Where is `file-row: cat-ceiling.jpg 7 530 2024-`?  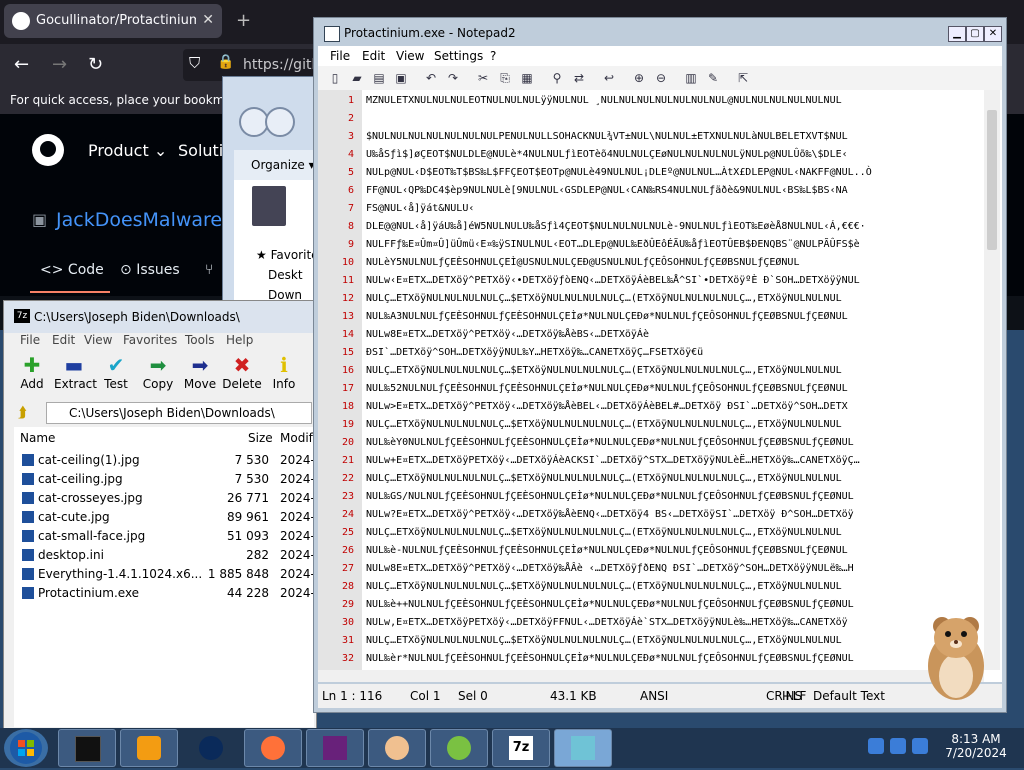
file-row: cat-ceiling.jpg 7 530 2024- is located at coordinates (164, 479).